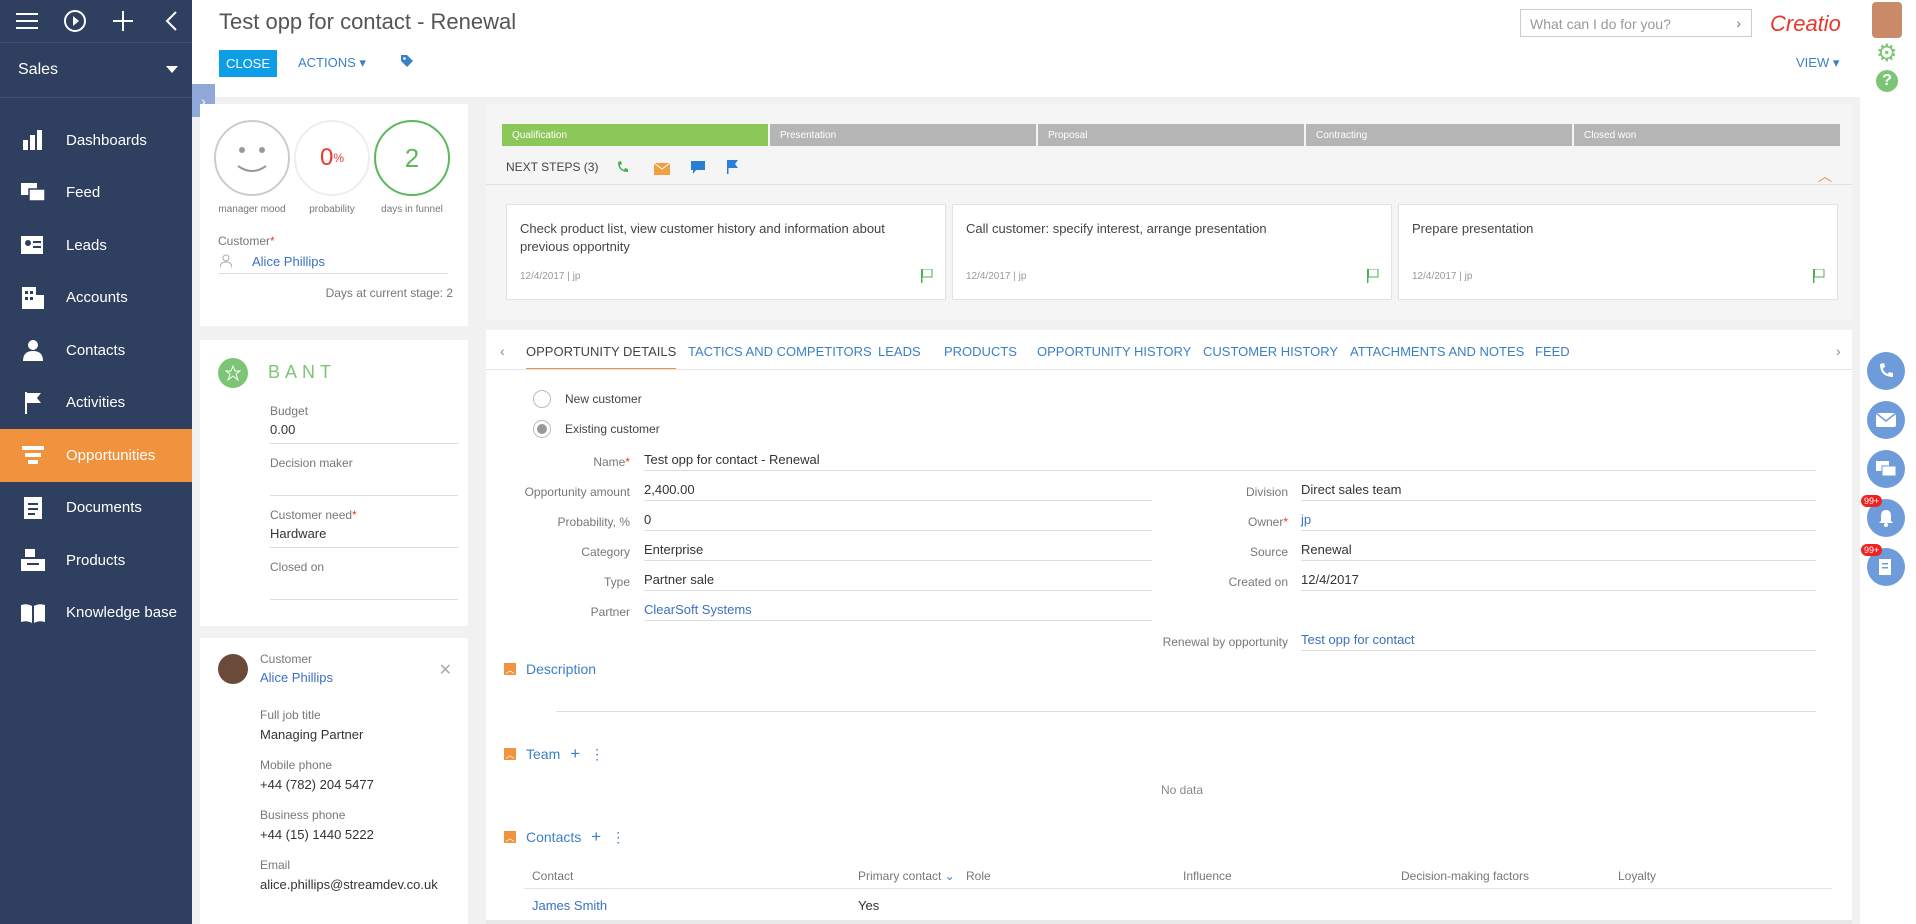 This screenshot has height=924, width=1916. Describe the element at coordinates (317, 834) in the screenshot. I see `business-phone-value: +44 (15) 1440 5222` at that location.